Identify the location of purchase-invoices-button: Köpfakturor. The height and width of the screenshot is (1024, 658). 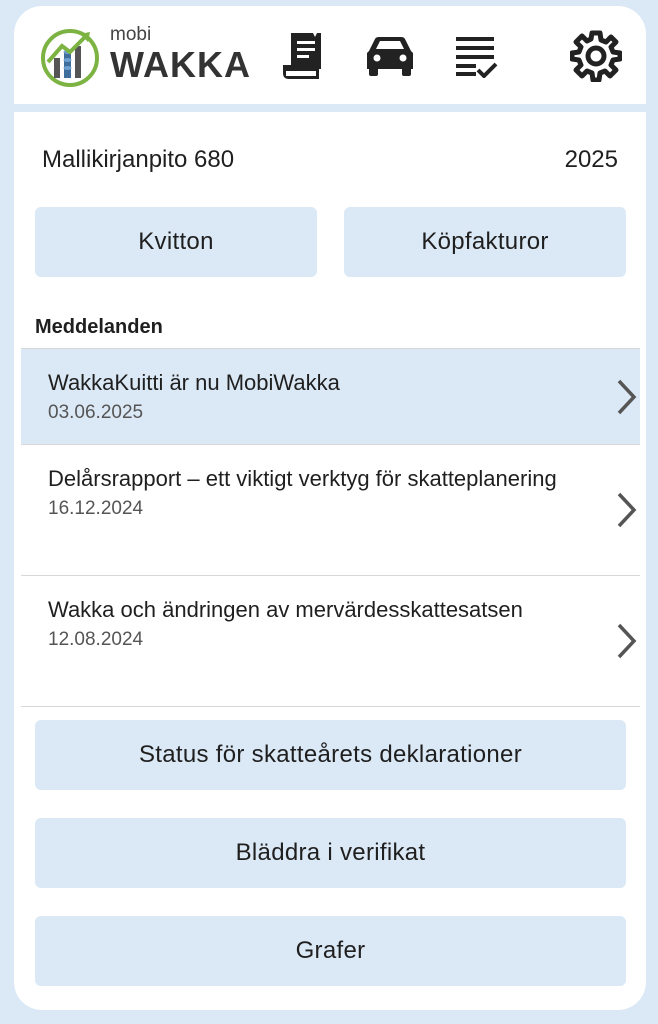
(485, 242).